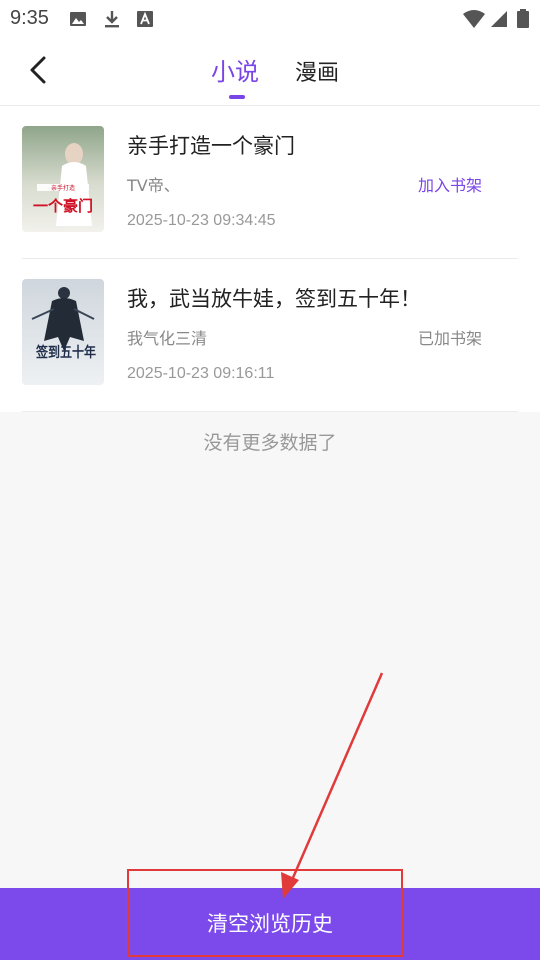 The image size is (540, 960). Describe the element at coordinates (63, 332) in the screenshot. I see `book-cover: 签到五十年` at that location.